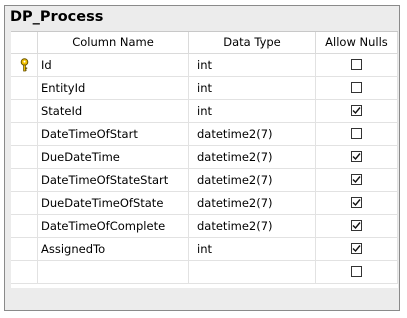 This screenshot has width=407, height=318. I want to click on table-row: DateTimeOfStateStart datetime2(7), so click(204, 180).